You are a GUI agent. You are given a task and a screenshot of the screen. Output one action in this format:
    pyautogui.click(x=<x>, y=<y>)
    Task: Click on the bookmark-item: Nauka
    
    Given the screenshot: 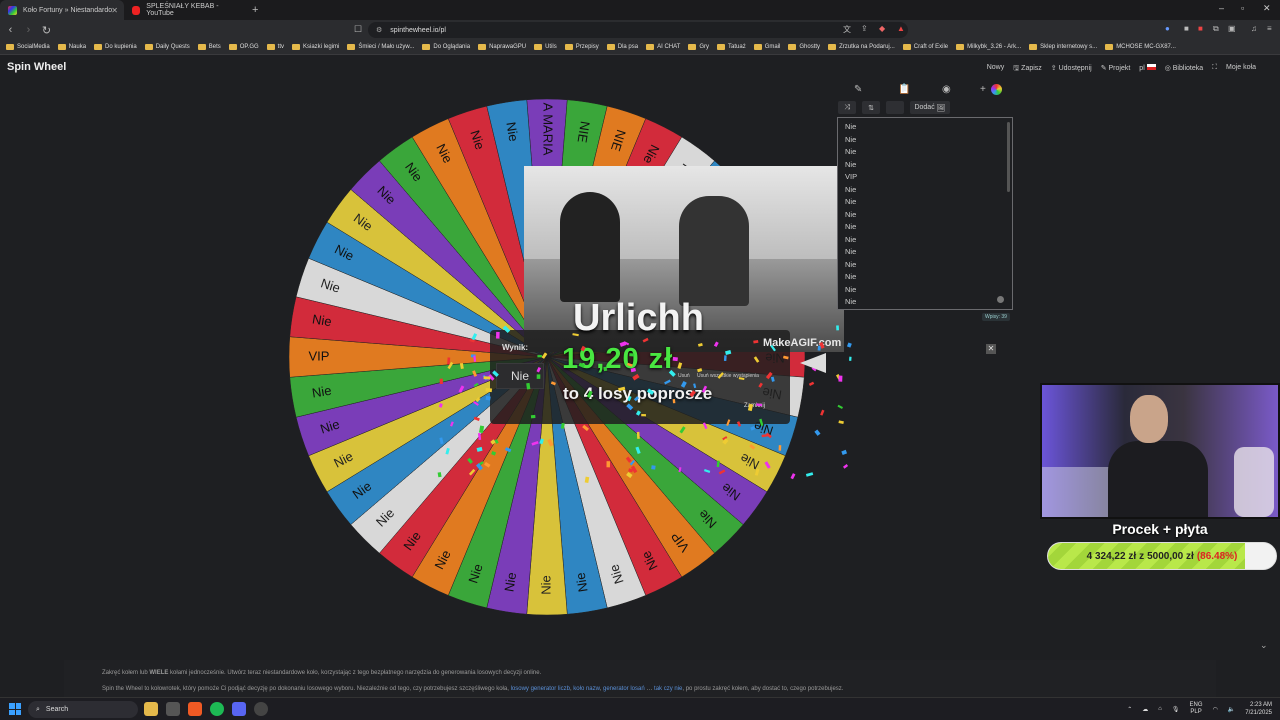 What is the action you would take?
    pyautogui.click(x=72, y=47)
    